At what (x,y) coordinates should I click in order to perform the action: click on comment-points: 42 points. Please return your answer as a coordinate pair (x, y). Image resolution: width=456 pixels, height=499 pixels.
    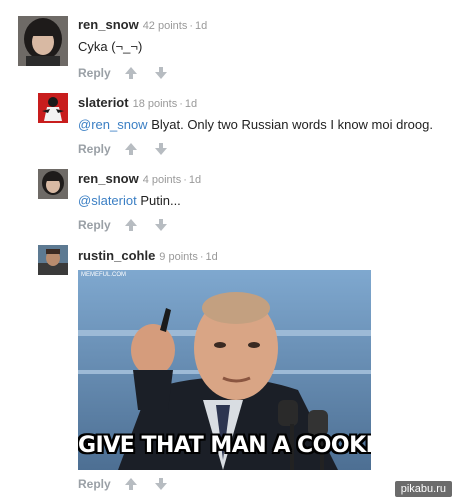
    Looking at the image, I should click on (165, 26).